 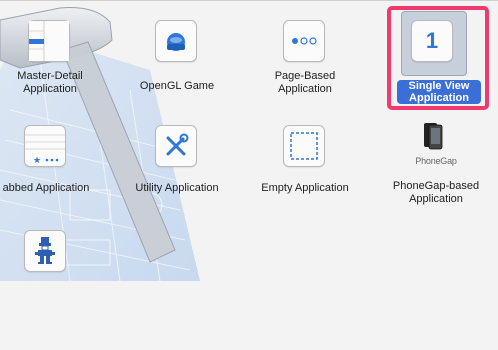 What do you see at coordinates (50, 290) in the screenshot?
I see `template-cocos2d` at bounding box center [50, 290].